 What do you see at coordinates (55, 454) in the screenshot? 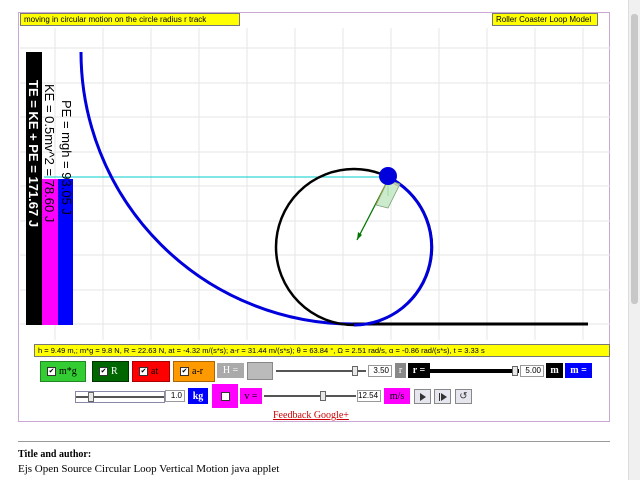
I see `meta-title: Title and author:` at bounding box center [55, 454].